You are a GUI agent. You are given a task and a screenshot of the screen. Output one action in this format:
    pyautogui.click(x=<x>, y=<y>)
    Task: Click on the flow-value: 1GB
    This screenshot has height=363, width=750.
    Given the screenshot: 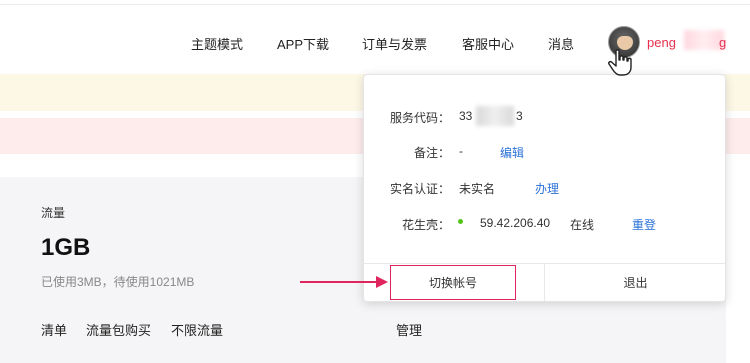 What is the action you would take?
    pyautogui.click(x=66, y=247)
    